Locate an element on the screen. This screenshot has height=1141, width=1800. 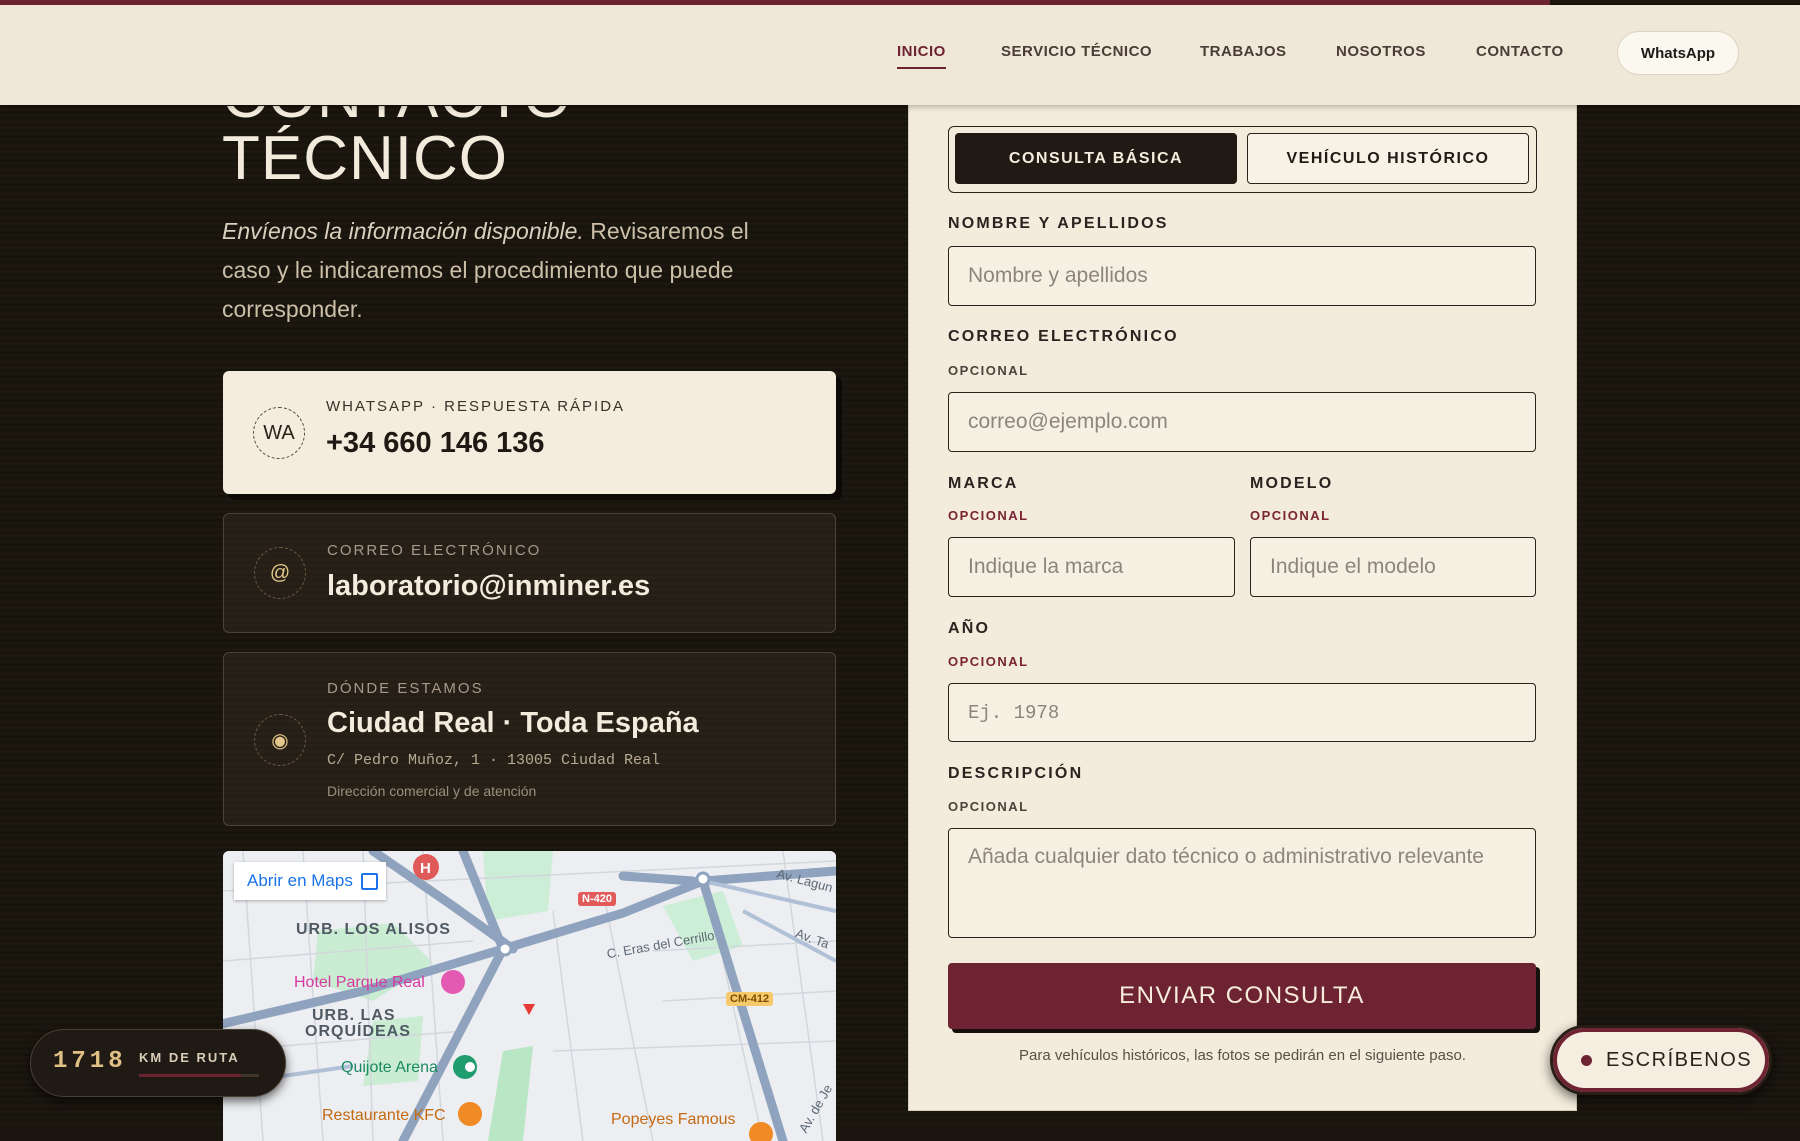
location-kicker: DÓNDE ESTAMOS is located at coordinates (405, 688).